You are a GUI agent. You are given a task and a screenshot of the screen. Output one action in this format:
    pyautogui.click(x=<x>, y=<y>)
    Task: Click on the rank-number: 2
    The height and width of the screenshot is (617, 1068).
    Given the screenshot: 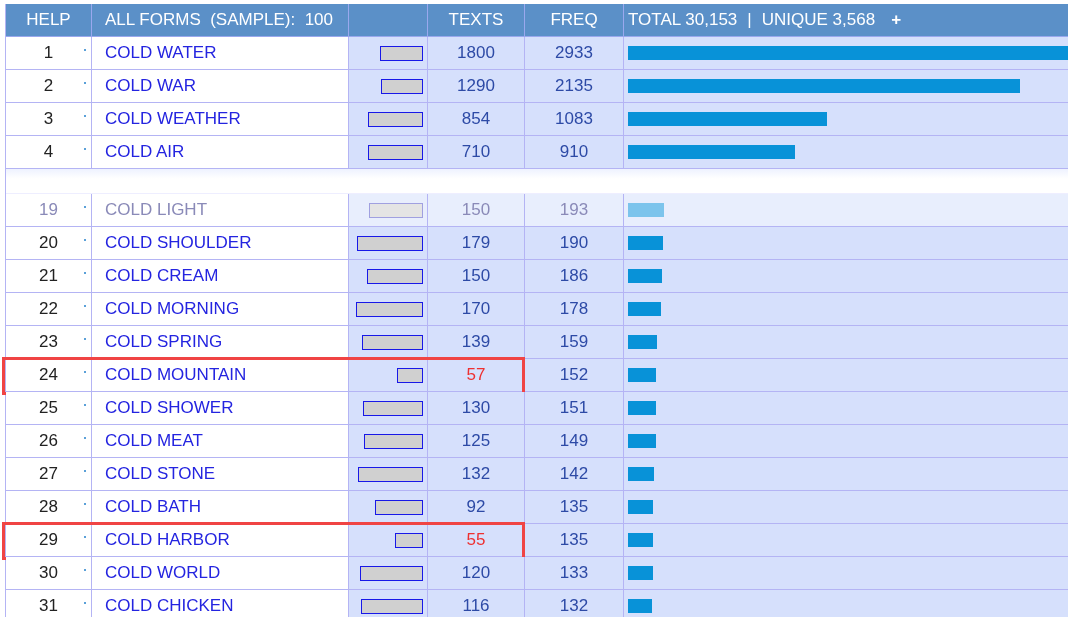 What is the action you would take?
    pyautogui.click(x=48, y=86)
    